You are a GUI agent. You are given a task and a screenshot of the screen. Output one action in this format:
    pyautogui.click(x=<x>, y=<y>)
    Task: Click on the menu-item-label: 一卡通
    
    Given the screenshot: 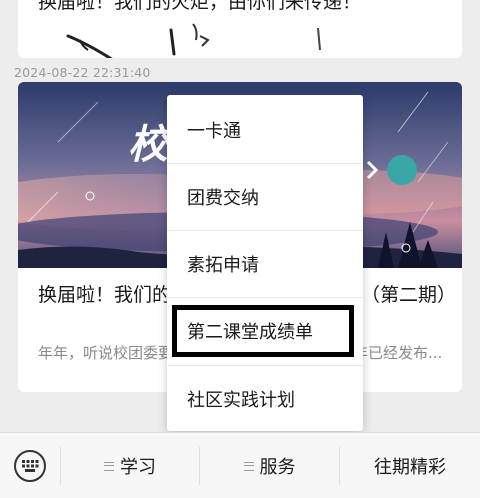 What is the action you would take?
    pyautogui.click(x=214, y=131)
    